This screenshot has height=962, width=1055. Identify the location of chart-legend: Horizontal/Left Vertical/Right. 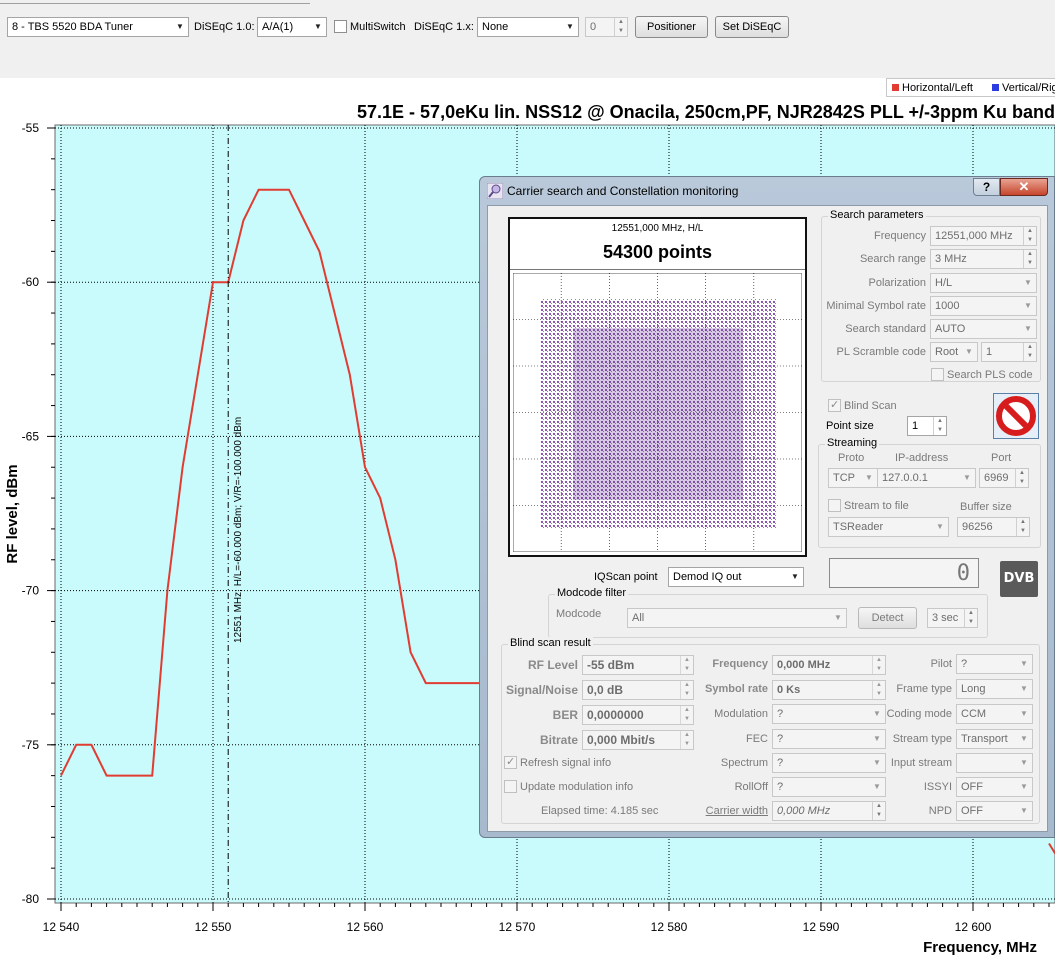
(970, 87).